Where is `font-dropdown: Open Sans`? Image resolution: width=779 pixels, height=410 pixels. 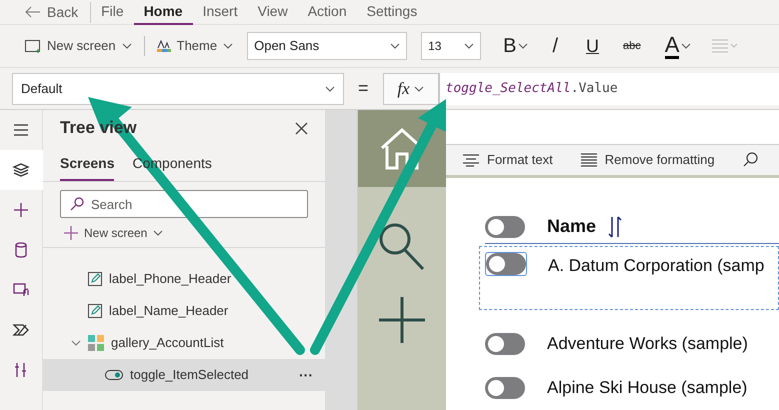 font-dropdown: Open Sans is located at coordinates (327, 46).